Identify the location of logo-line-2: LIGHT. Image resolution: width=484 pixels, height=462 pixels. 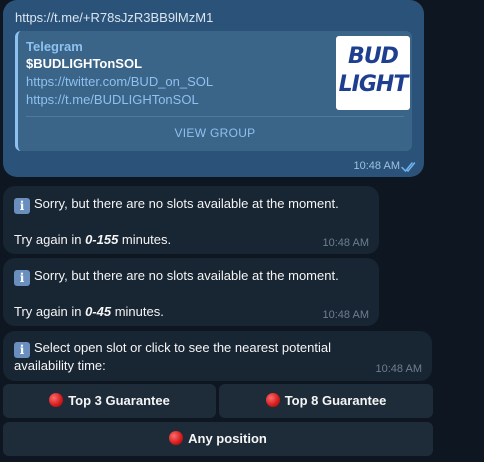
(373, 84).